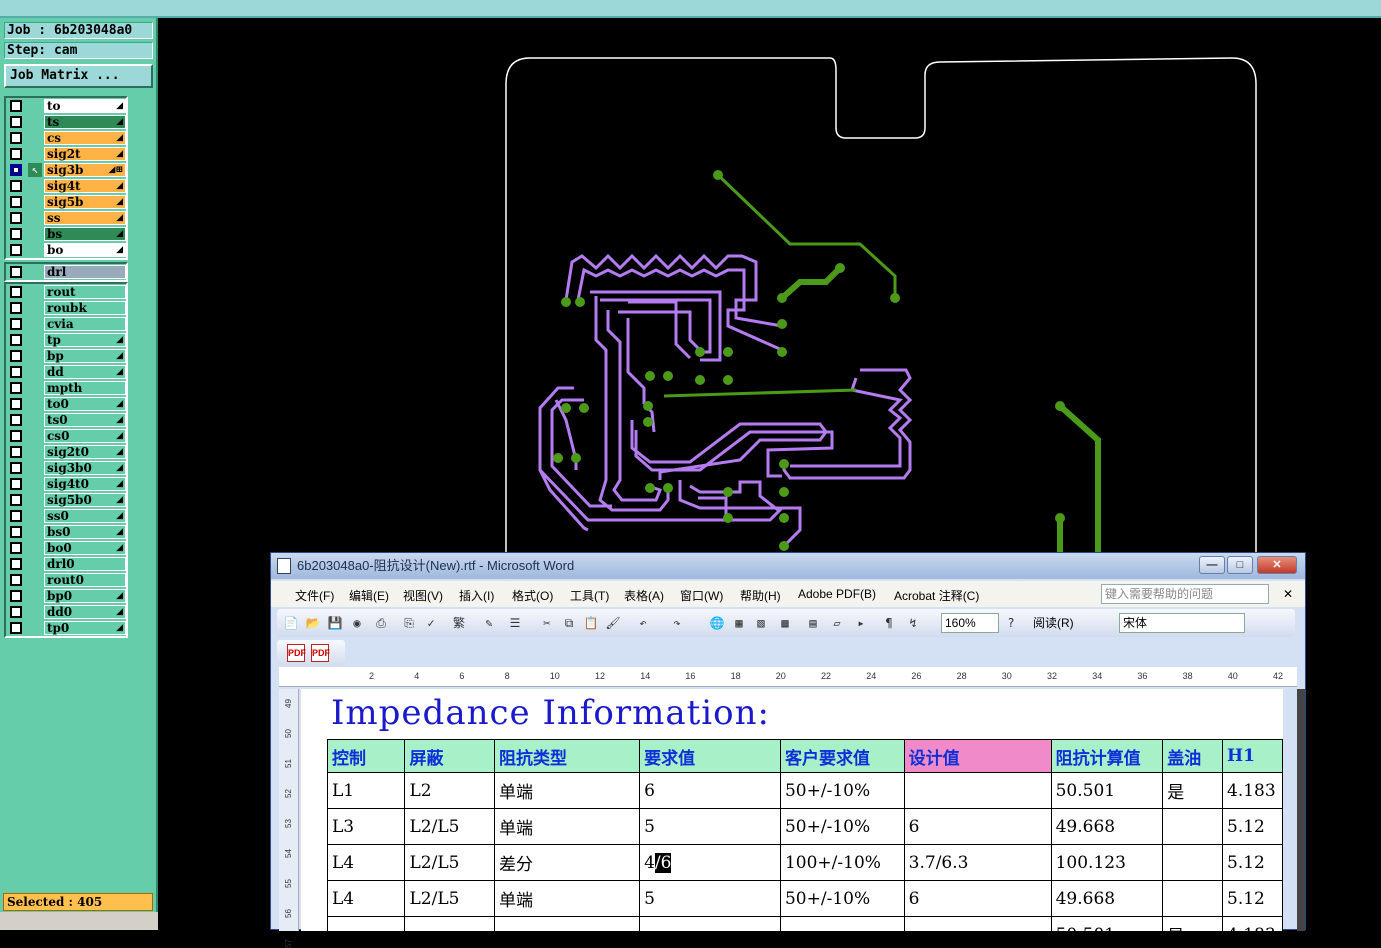  Describe the element at coordinates (861, 623) in the screenshot. I see `document-map-icon: ▸` at that location.